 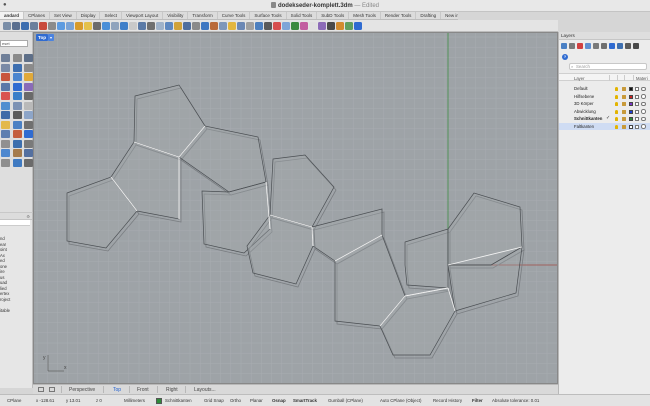 I want to click on viewport-menu-icon: ▾, so click(x=51, y=37).